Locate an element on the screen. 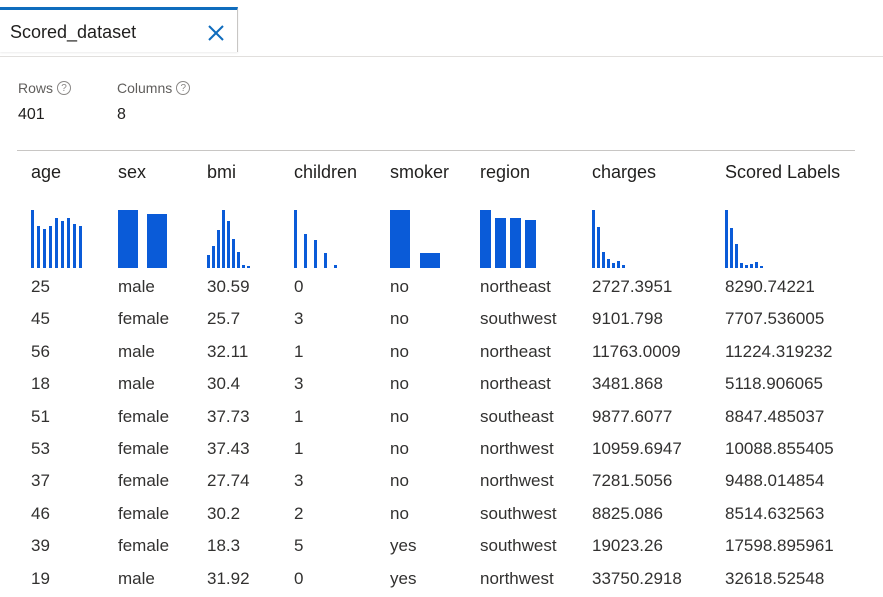  table-cell: 19 is located at coordinates (40, 578).